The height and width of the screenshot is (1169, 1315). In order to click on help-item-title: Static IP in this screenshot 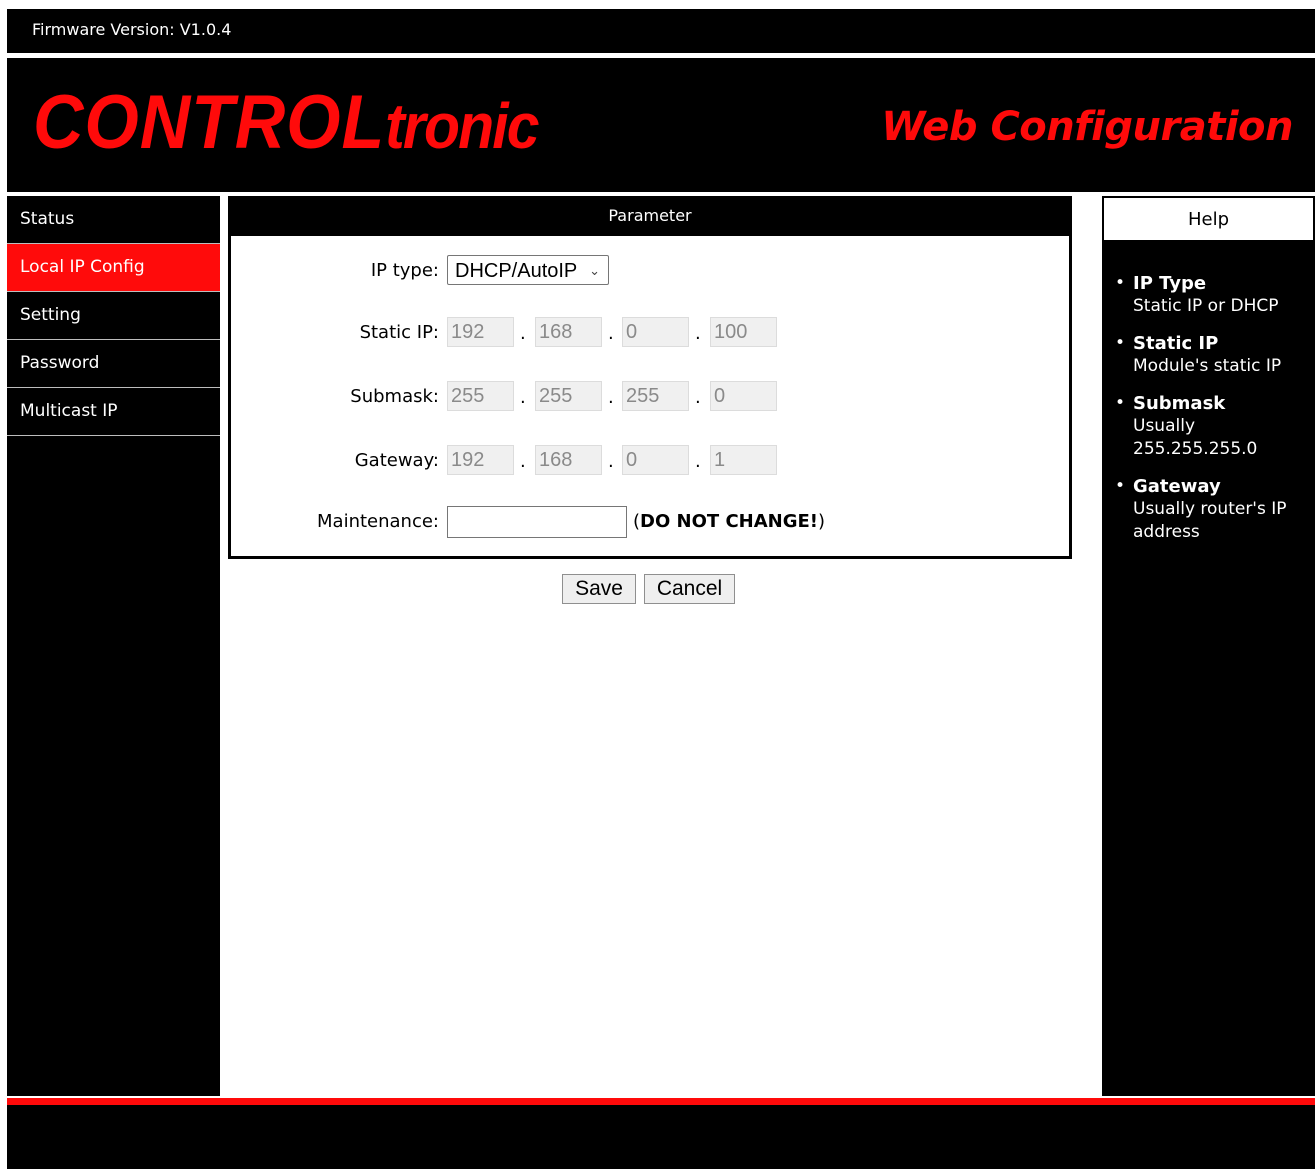, I will do `click(1176, 343)`.